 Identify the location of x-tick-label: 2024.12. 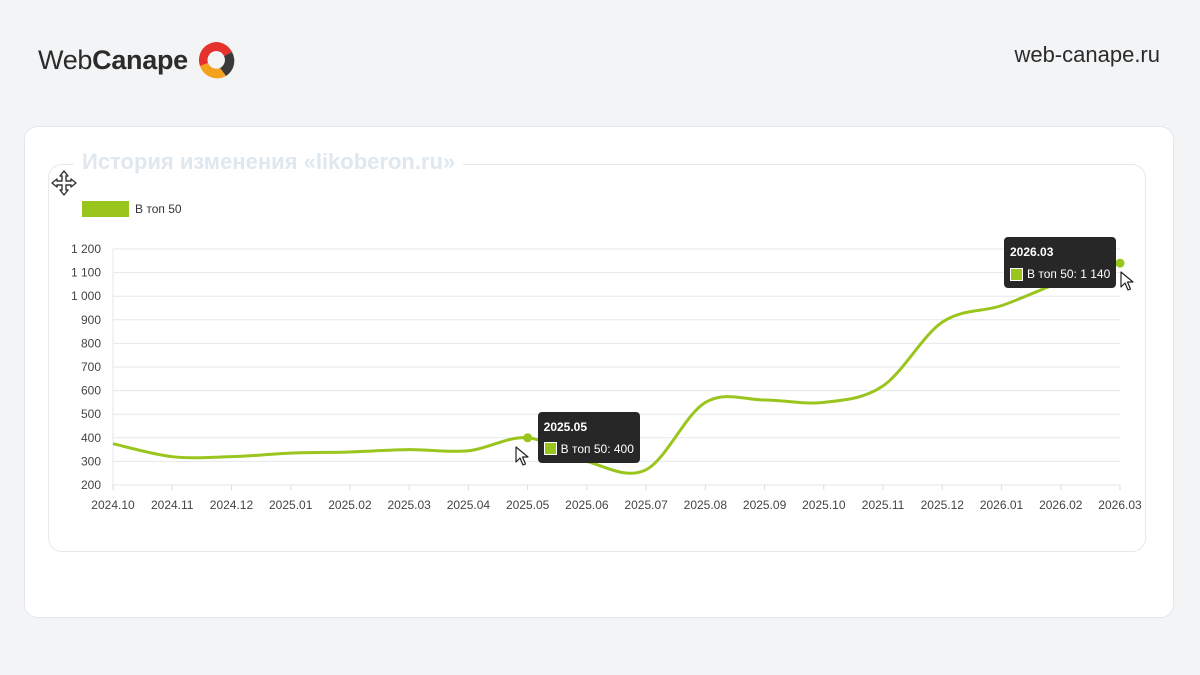
(232, 505).